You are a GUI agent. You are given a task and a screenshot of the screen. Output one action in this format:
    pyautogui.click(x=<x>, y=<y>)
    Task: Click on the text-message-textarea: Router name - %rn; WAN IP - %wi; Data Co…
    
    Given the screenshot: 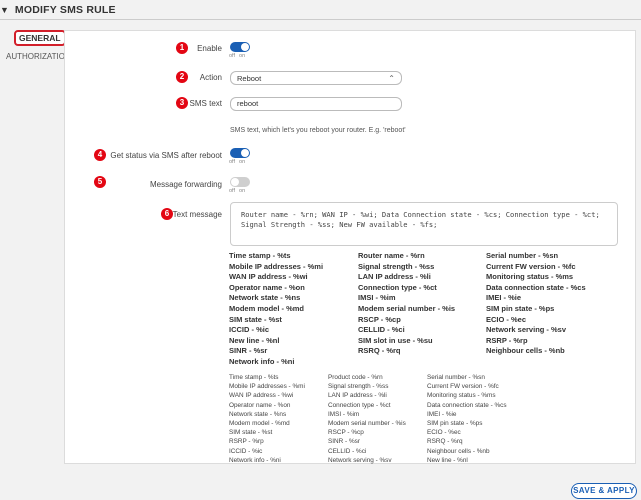 What is the action you would take?
    pyautogui.click(x=424, y=224)
    